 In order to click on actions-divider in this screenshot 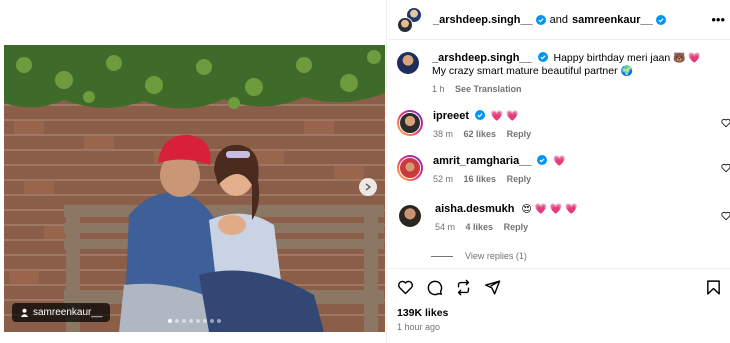, I will do `click(558, 268)`.